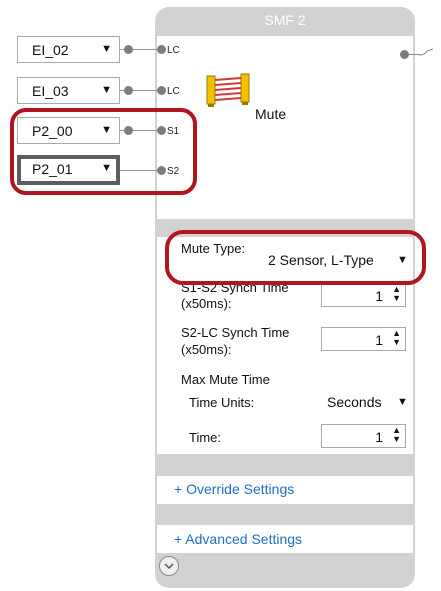  I want to click on block-title: SMF 2, so click(285, 20).